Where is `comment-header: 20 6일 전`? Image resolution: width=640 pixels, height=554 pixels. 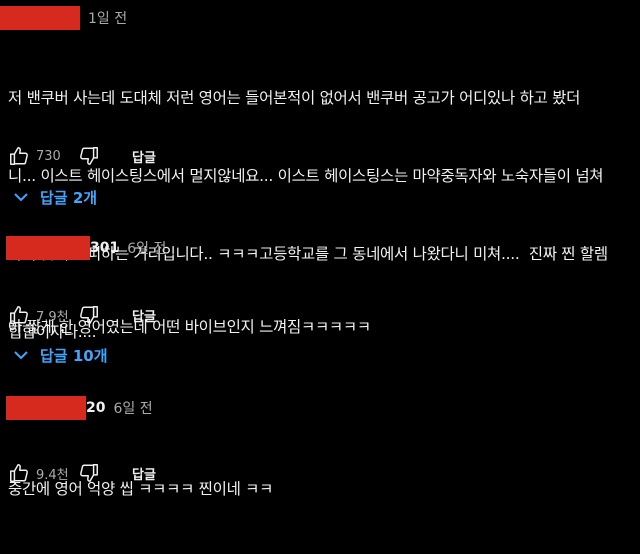 comment-header: 20 6일 전 is located at coordinates (79, 408).